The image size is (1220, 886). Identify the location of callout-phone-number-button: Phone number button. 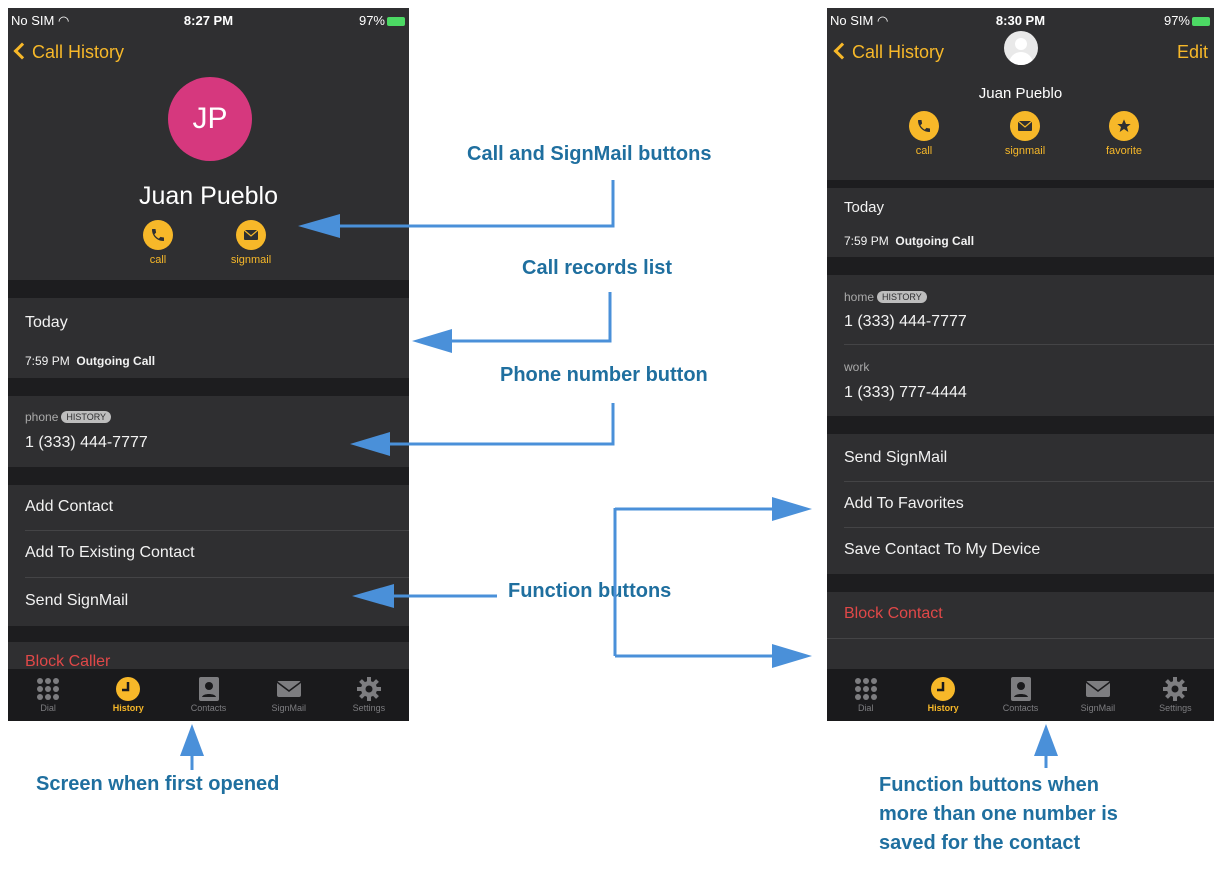
(604, 375).